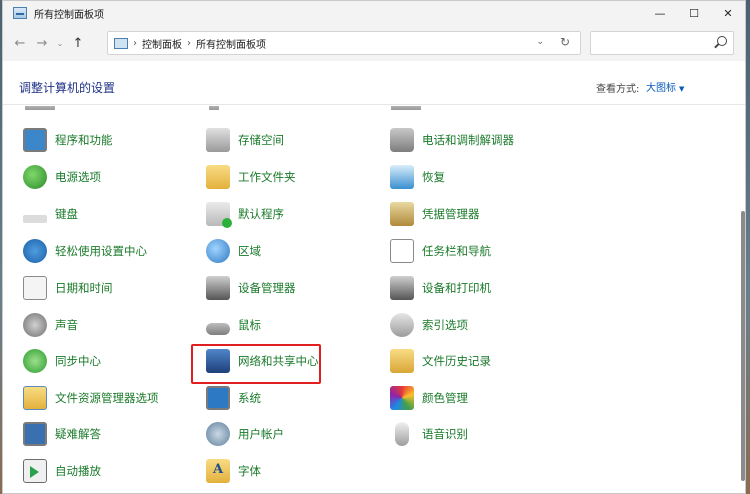 The image size is (750, 494). What do you see at coordinates (35, 325) in the screenshot?
I see `speaker-icon` at bounding box center [35, 325].